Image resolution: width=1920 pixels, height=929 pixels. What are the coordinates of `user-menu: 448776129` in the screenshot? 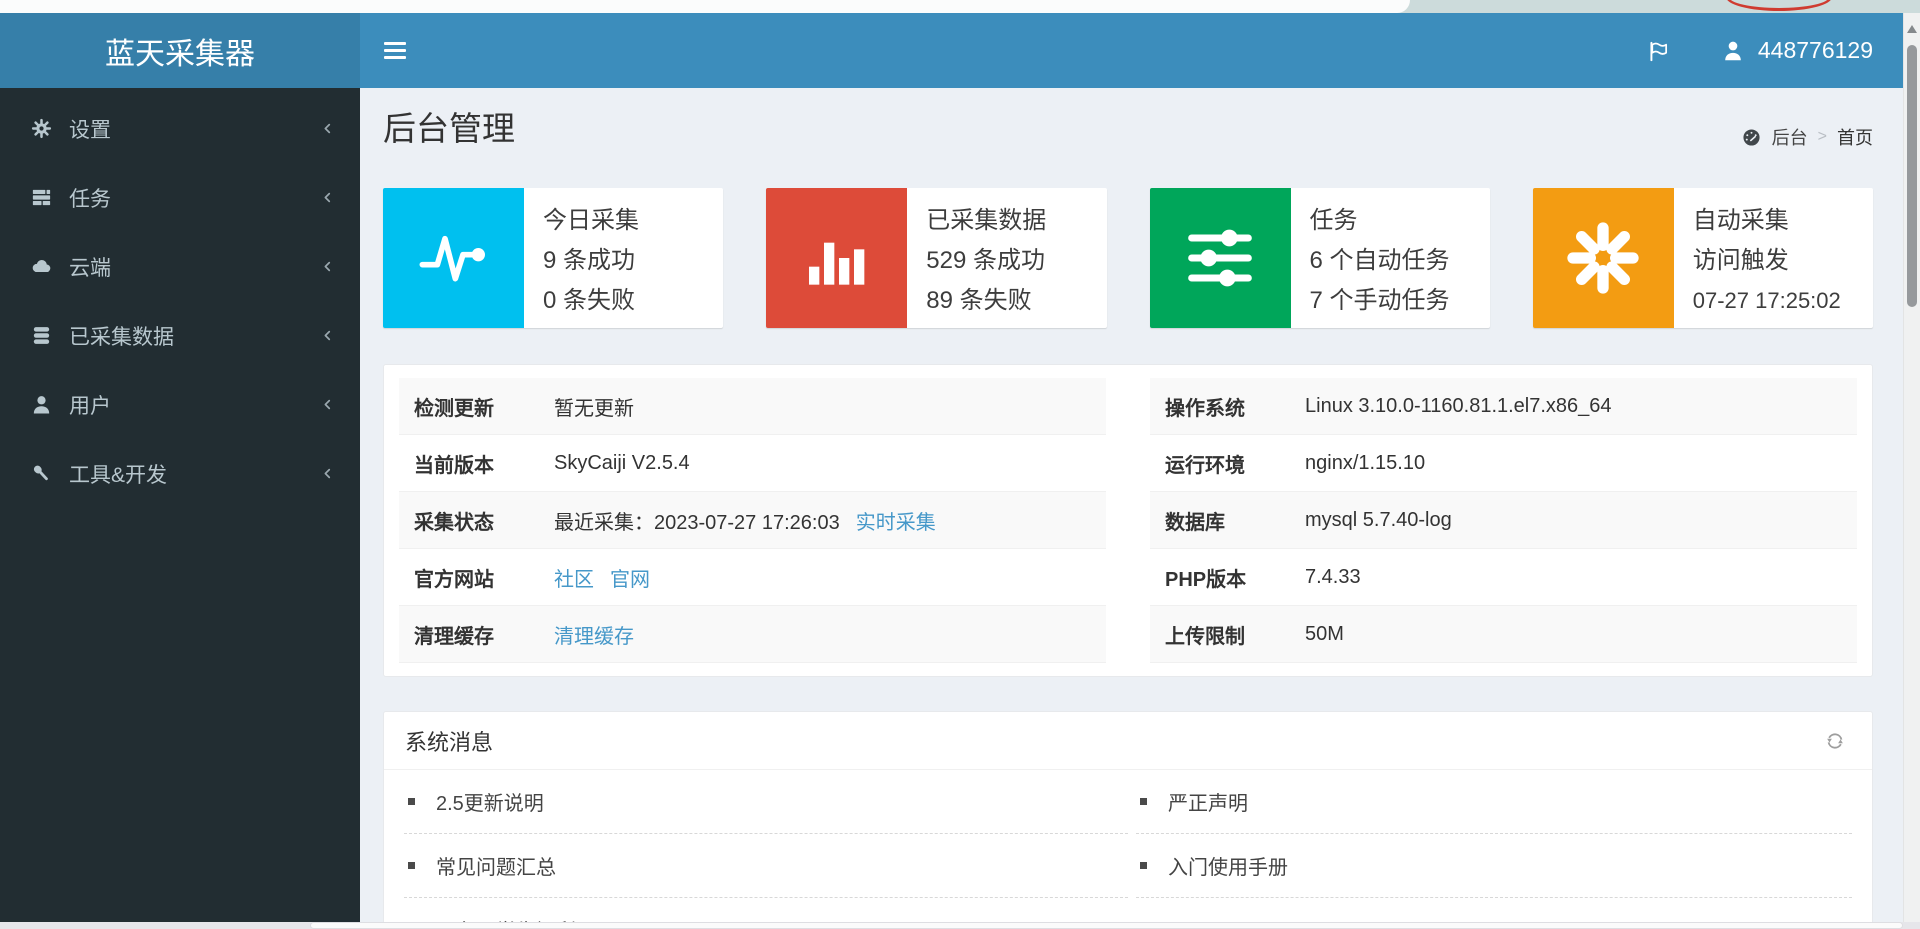 It's located at (1796, 50).